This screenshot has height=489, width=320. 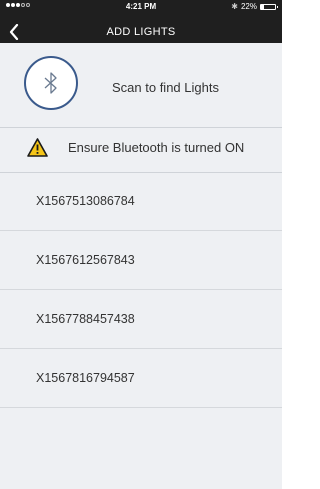 I want to click on status-right: ✱ 22%, so click(x=254, y=6).